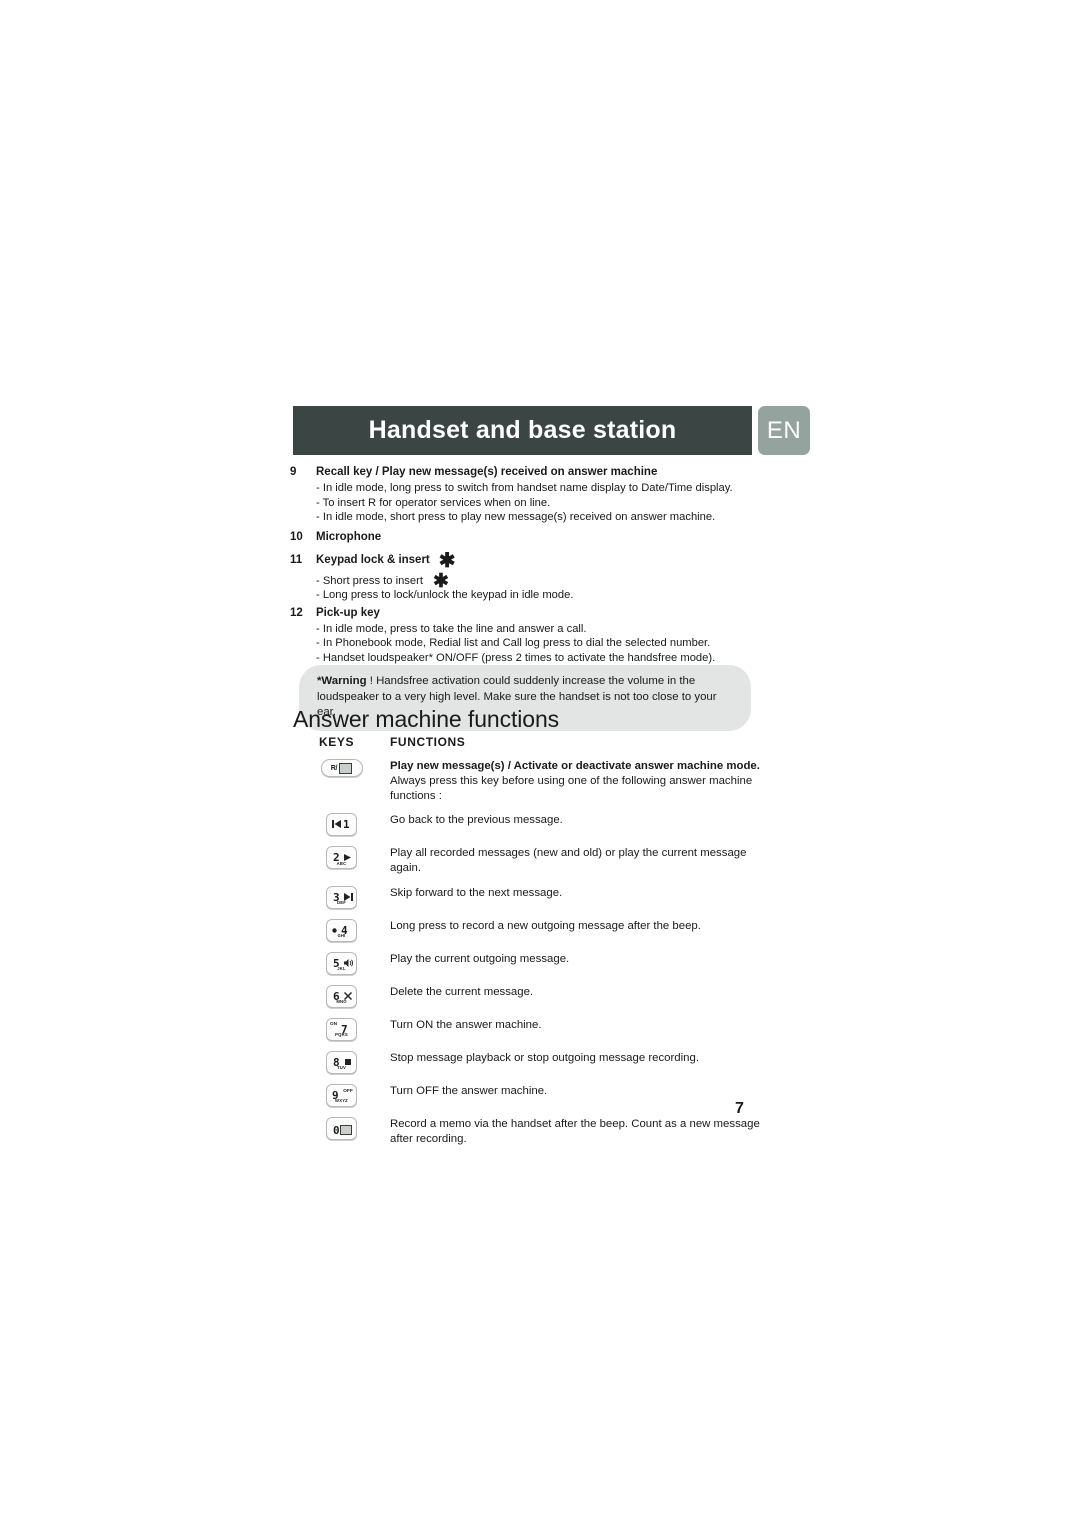 This screenshot has height=1528, width=1080. I want to click on key-cell: 2 ABC, so click(341, 857).